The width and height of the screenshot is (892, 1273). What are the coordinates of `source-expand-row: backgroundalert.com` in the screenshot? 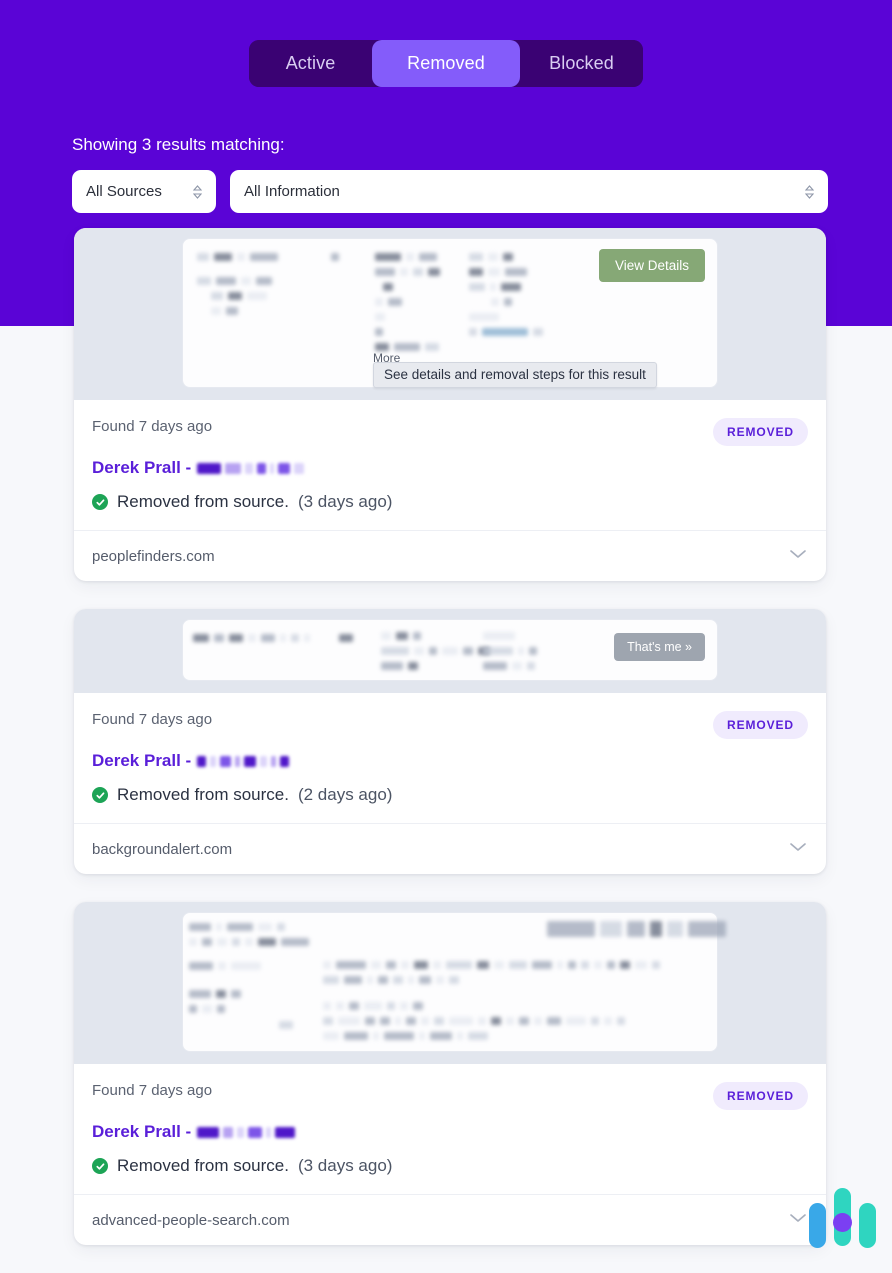 It's located at (450, 848).